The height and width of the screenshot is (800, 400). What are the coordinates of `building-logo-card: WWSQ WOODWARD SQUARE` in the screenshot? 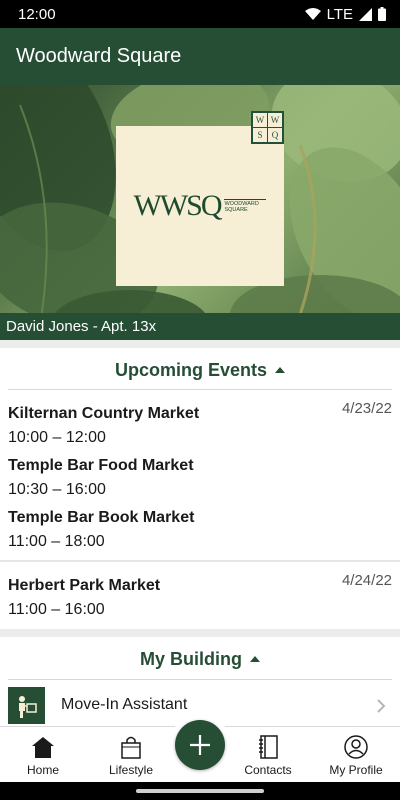 It's located at (200, 206).